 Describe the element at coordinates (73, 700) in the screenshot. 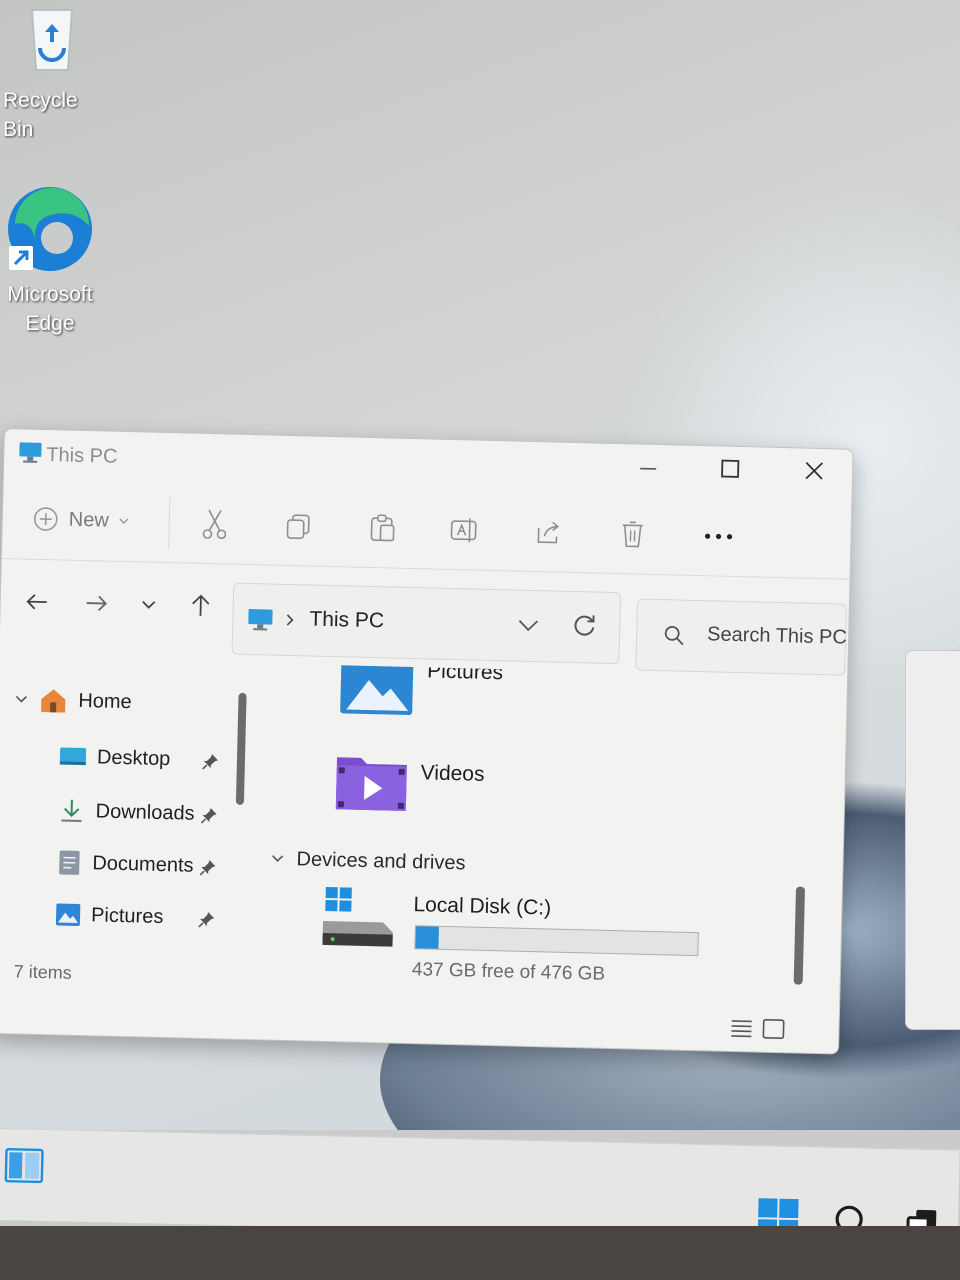

I see `sidebar-item-home: Home` at that location.